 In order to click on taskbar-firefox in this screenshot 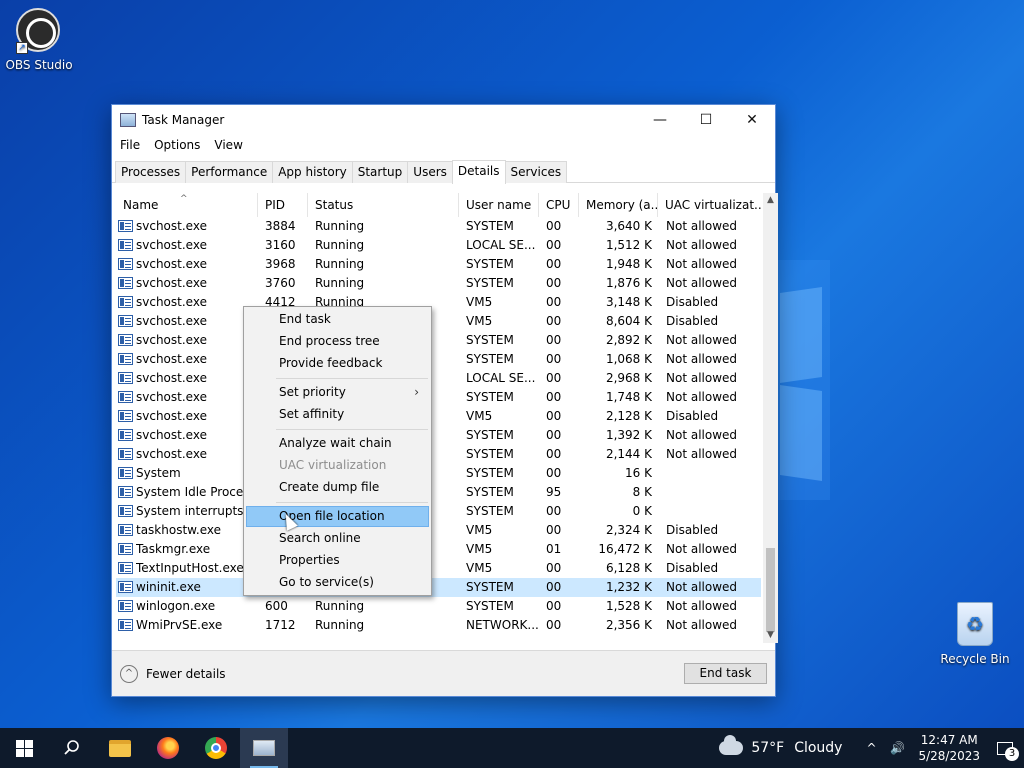, I will do `click(168, 748)`.